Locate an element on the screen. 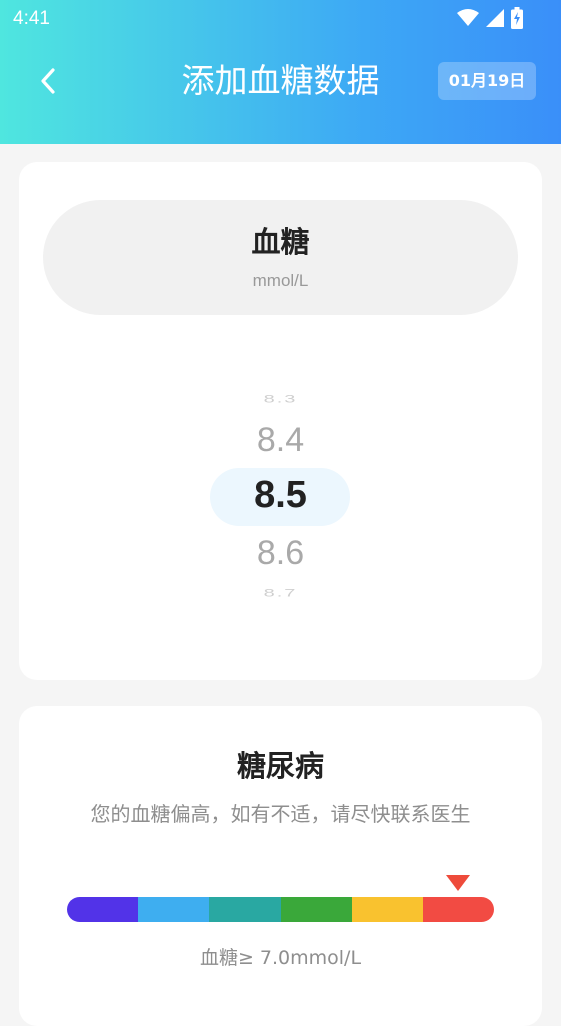 This screenshot has width=561, height=1026. picker-option: 8.7 is located at coordinates (280, 593).